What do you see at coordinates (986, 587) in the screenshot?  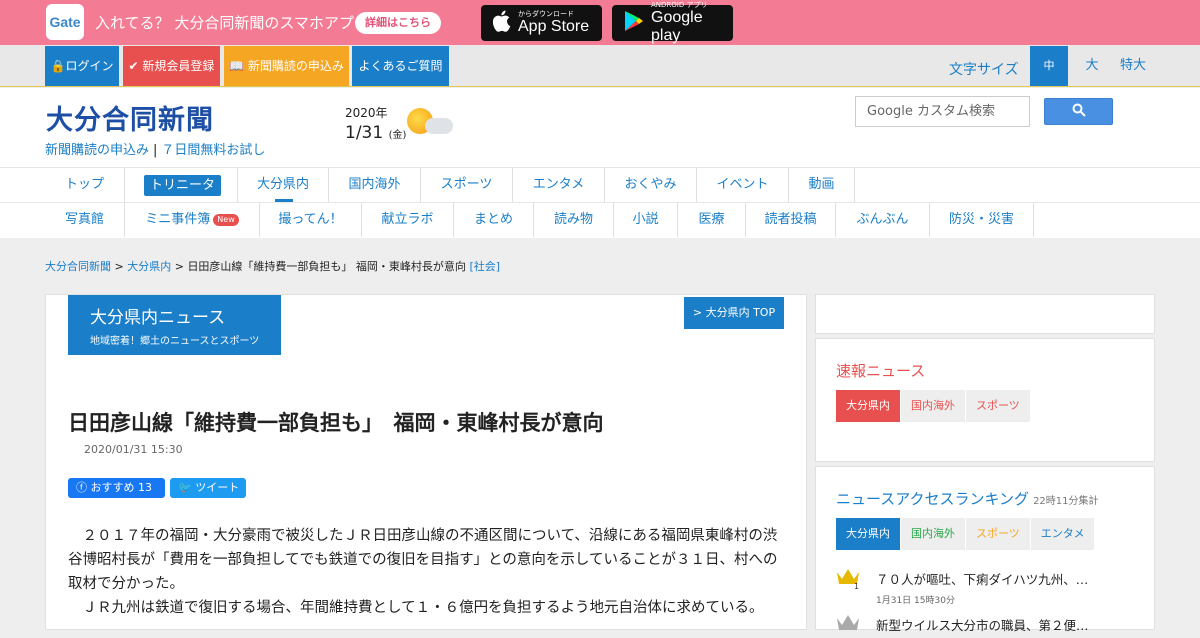 I see `ranking-item: 1 ７０人が嘔吐、下痢ダイハツ九州、… 1月31日 15時30分` at bounding box center [986, 587].